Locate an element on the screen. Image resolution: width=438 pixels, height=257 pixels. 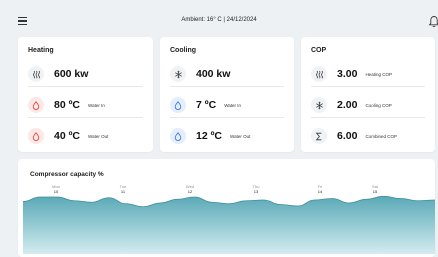
combined-cop-label: Combined COP is located at coordinates (381, 136).